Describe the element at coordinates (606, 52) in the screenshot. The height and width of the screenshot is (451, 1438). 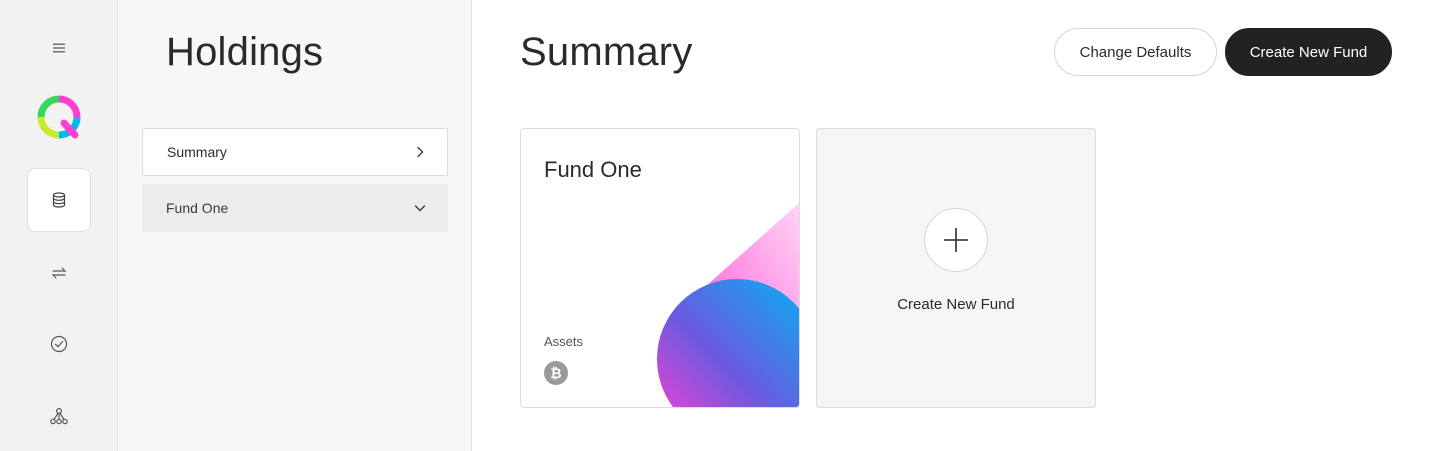
I see `page-title: Summary` at that location.